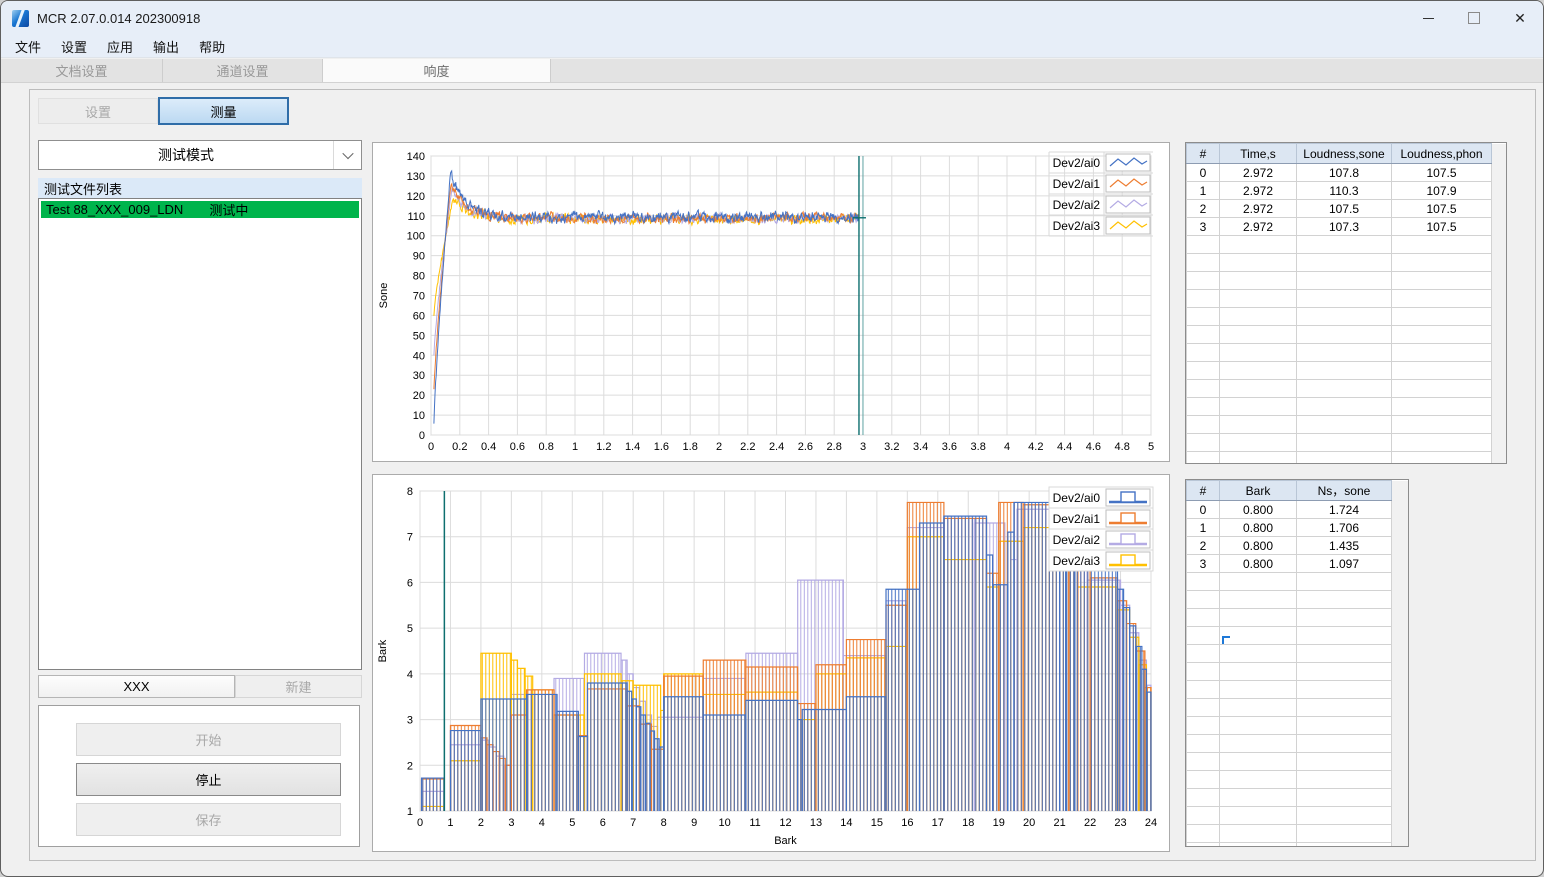  I want to click on x-tick-label: 0, so click(431, 447).